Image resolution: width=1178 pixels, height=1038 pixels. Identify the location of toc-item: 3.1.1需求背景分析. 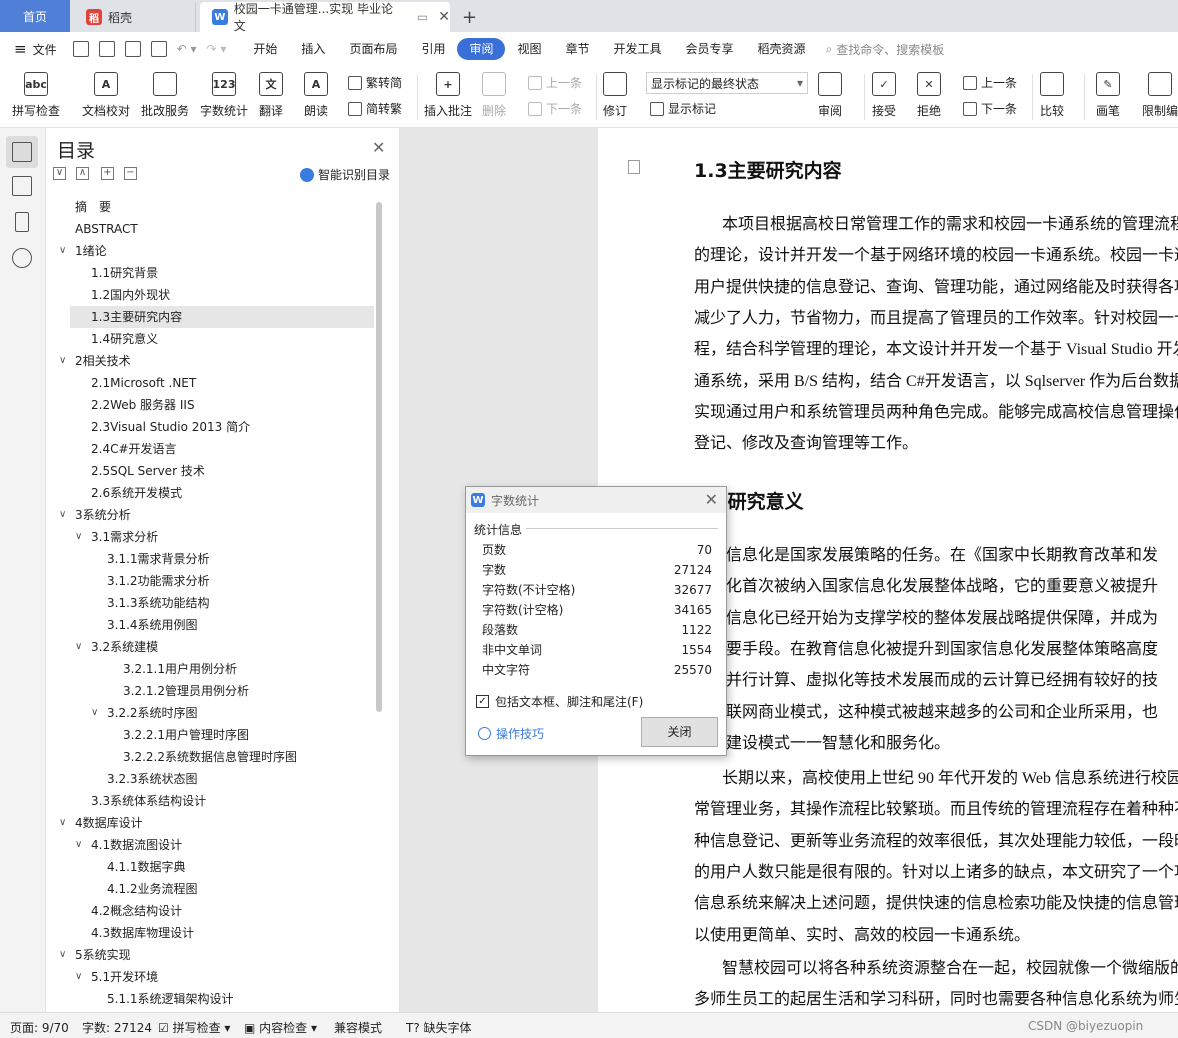
(211, 559).